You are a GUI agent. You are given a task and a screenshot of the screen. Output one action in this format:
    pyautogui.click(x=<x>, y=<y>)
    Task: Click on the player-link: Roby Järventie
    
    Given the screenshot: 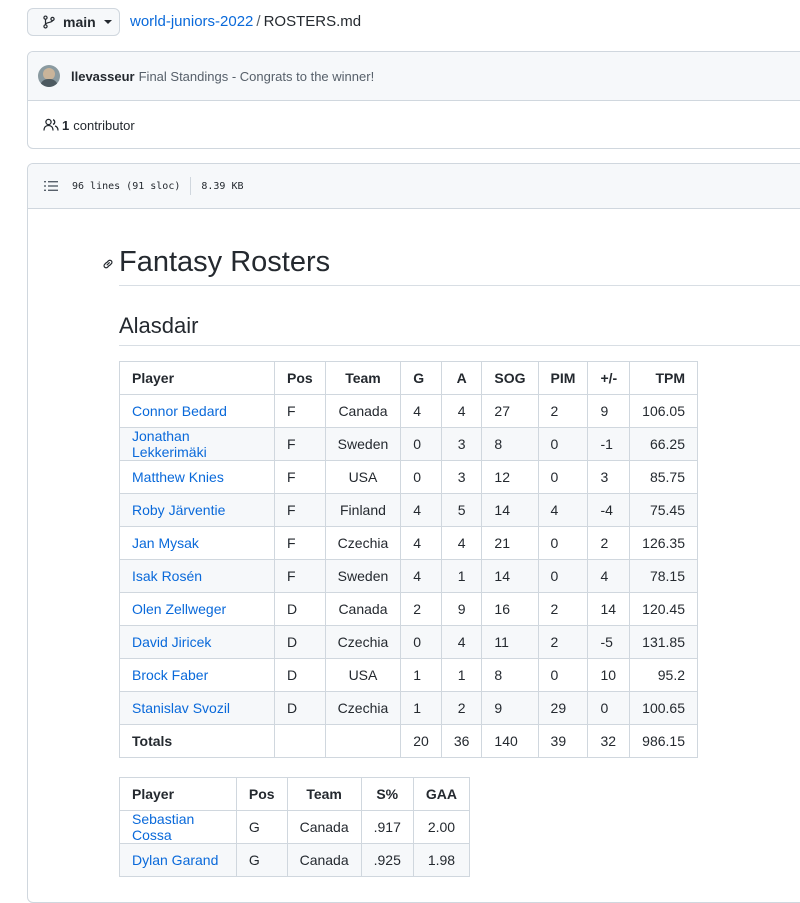 What is the action you would take?
    pyautogui.click(x=178, y=510)
    